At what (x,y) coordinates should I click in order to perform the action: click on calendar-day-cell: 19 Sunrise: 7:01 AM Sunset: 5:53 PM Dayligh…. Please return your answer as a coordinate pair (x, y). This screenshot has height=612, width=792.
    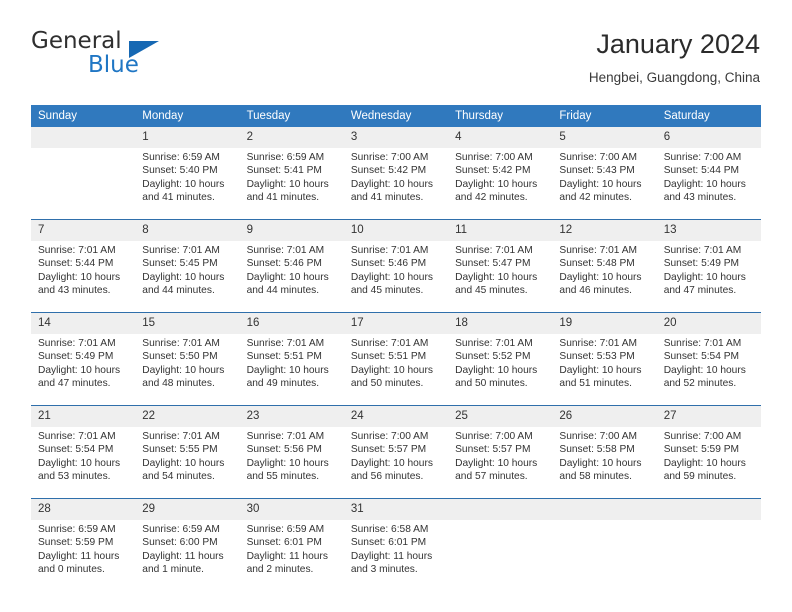
    Looking at the image, I should click on (604, 359).